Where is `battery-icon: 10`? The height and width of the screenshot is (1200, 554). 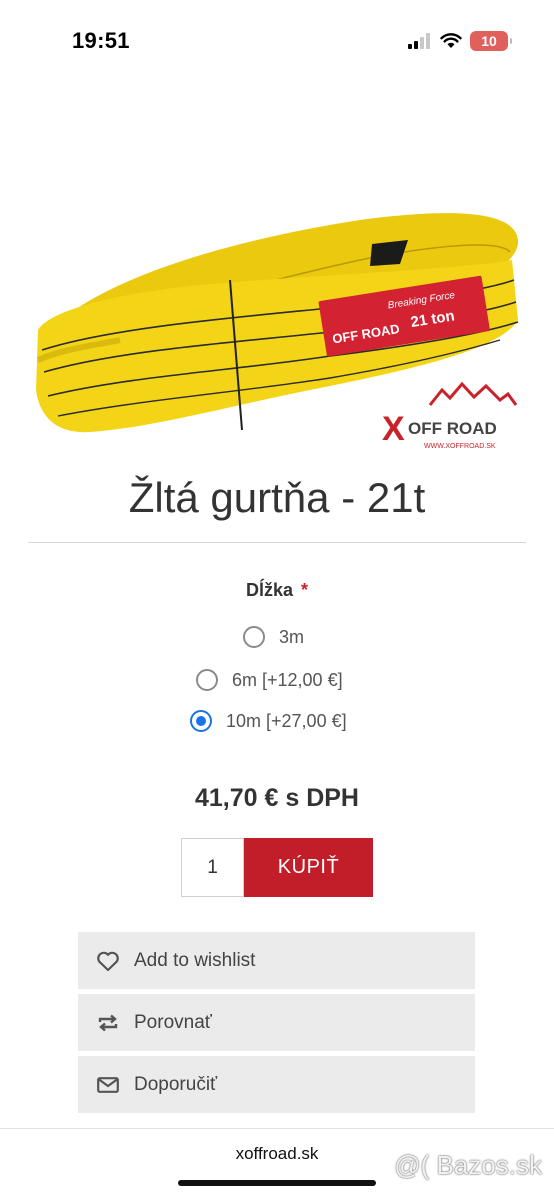
battery-icon: 10 is located at coordinates (491, 41).